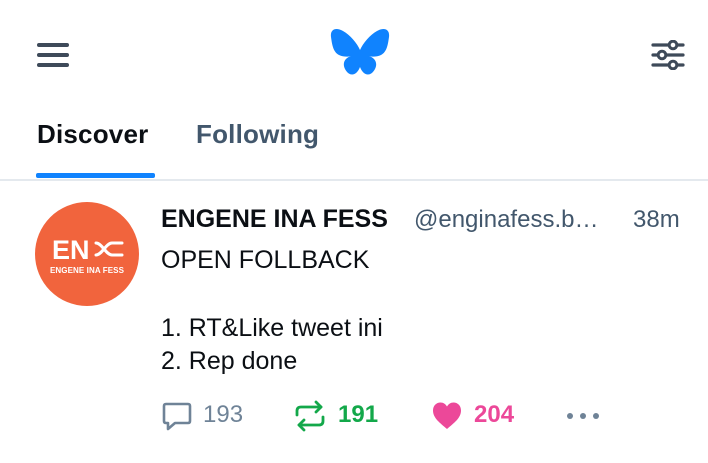 Image resolution: width=708 pixels, height=463 pixels. What do you see at coordinates (257, 149) in the screenshot?
I see `tab-following: Following` at bounding box center [257, 149].